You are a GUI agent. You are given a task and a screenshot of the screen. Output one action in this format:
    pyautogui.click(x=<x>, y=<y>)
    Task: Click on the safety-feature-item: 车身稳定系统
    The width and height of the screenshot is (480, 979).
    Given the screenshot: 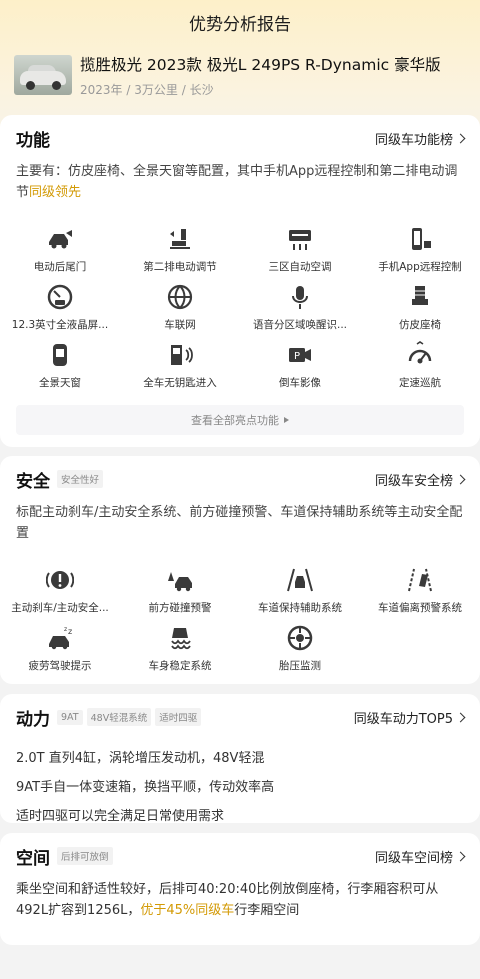 What is the action you would take?
    pyautogui.click(x=180, y=653)
    